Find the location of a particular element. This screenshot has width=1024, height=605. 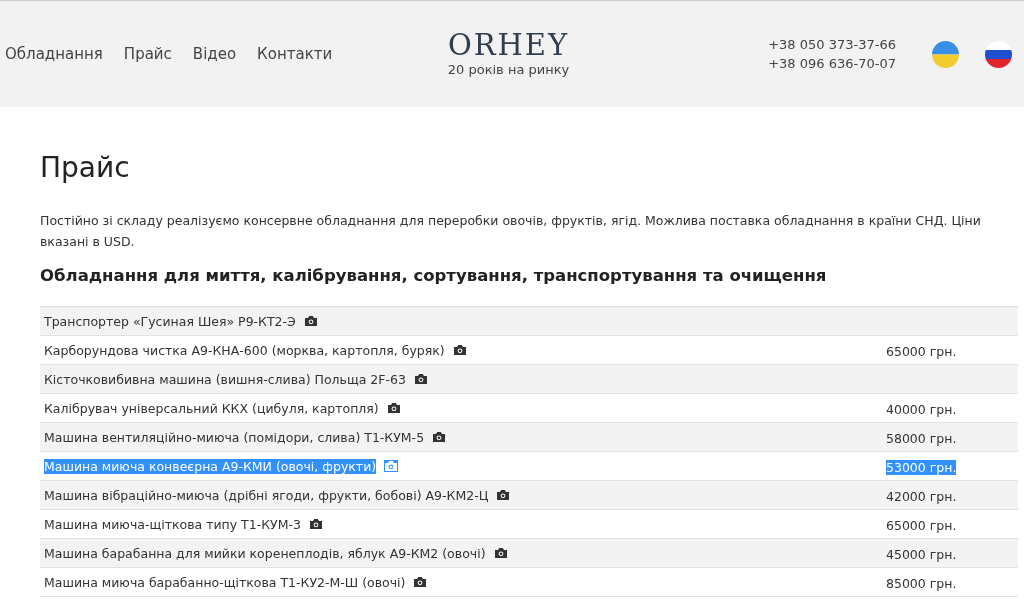

product-price: 40000 грн. is located at coordinates (921, 409).